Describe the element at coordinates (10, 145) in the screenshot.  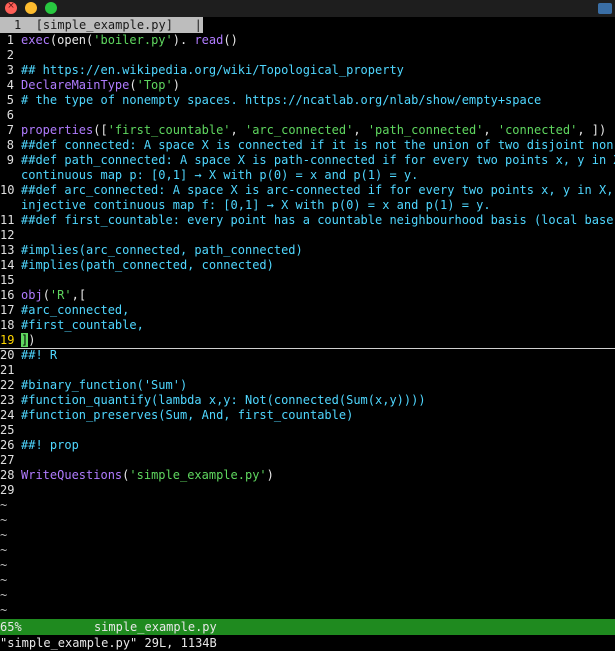
I see `line-number: 8` at that location.